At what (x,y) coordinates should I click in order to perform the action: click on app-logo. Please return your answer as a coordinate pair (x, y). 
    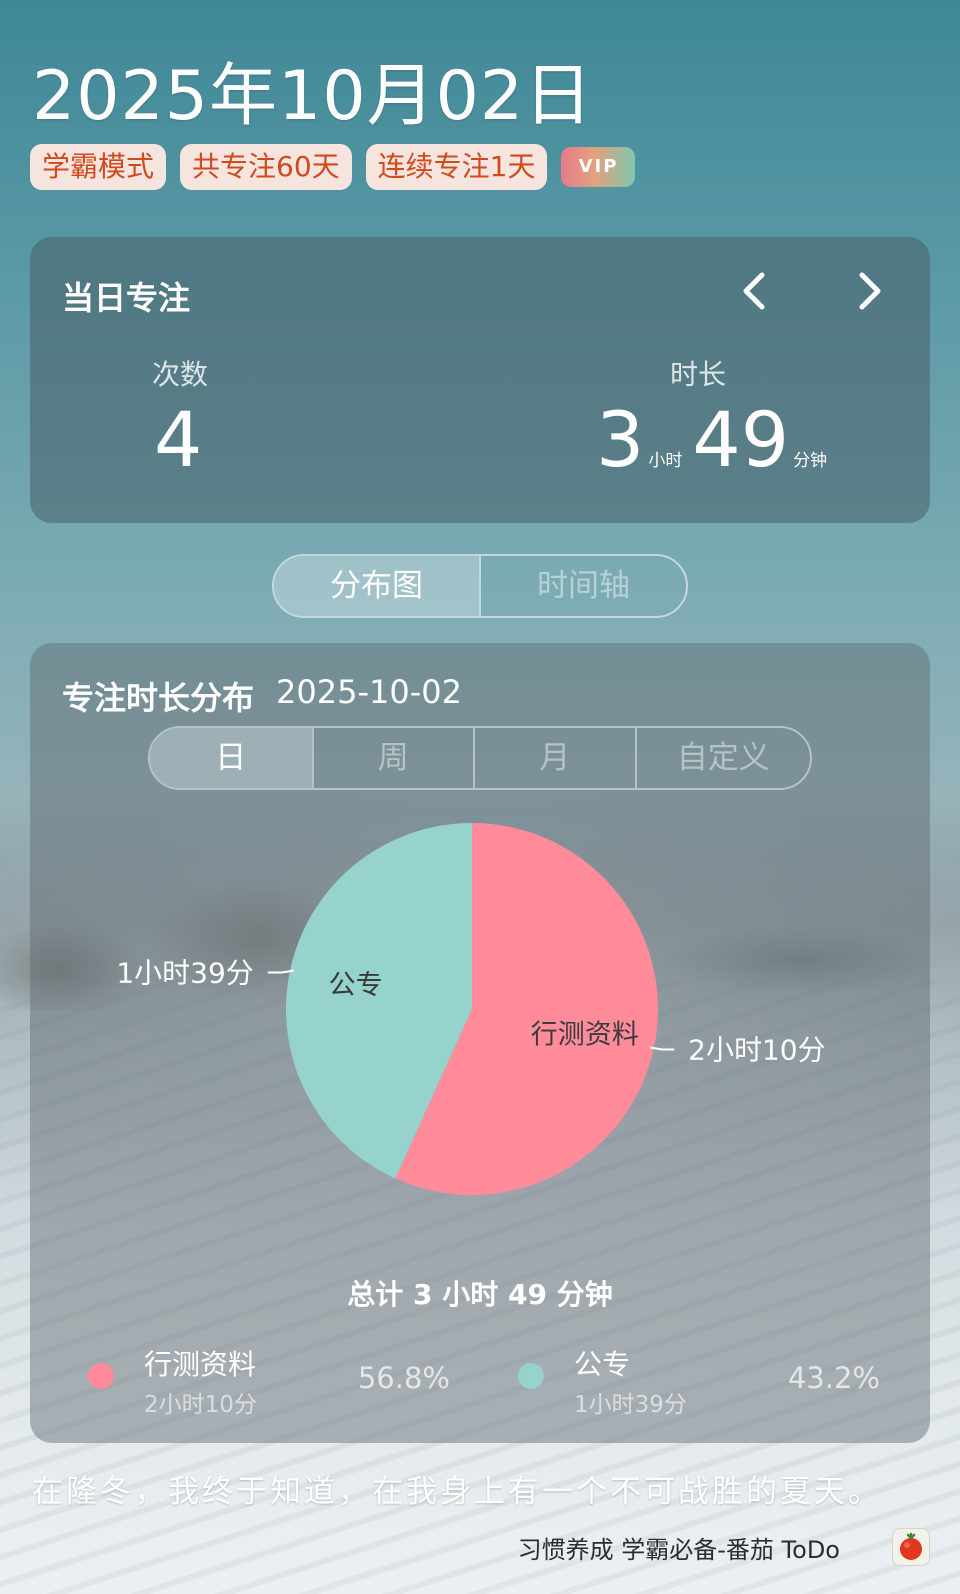
    Looking at the image, I should click on (911, 1547).